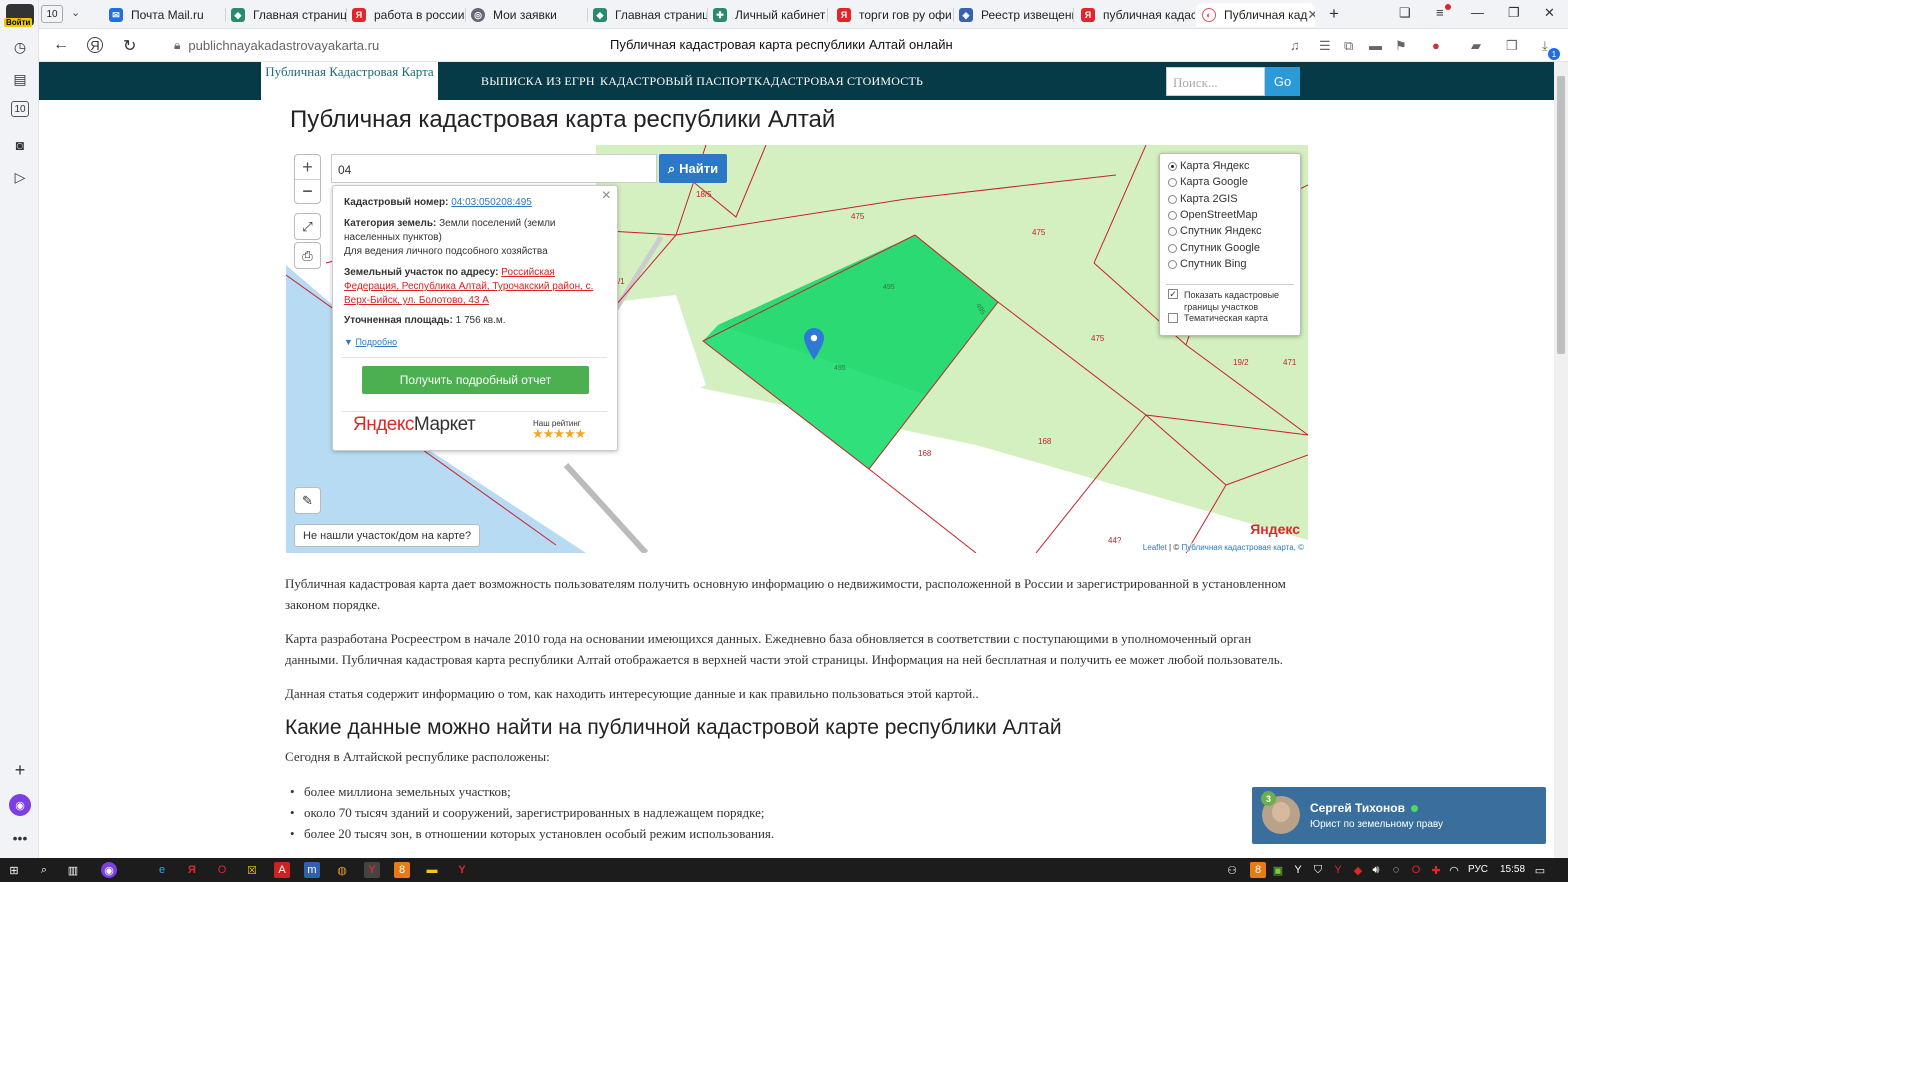 The width and height of the screenshot is (1920, 1080). Describe the element at coordinates (1213, 215) in the screenshot. I see `layer-option: OpenStreetMap` at that location.